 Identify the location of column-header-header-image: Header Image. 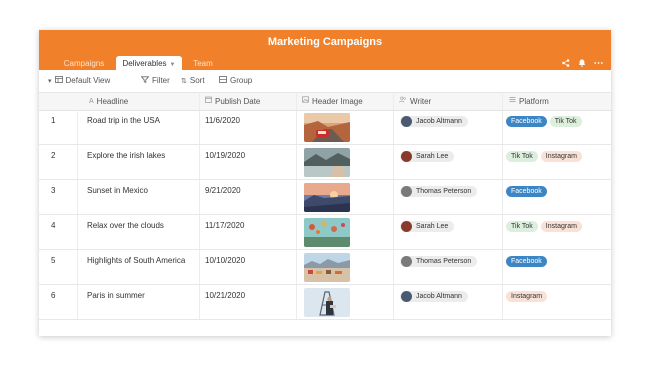
(332, 101).